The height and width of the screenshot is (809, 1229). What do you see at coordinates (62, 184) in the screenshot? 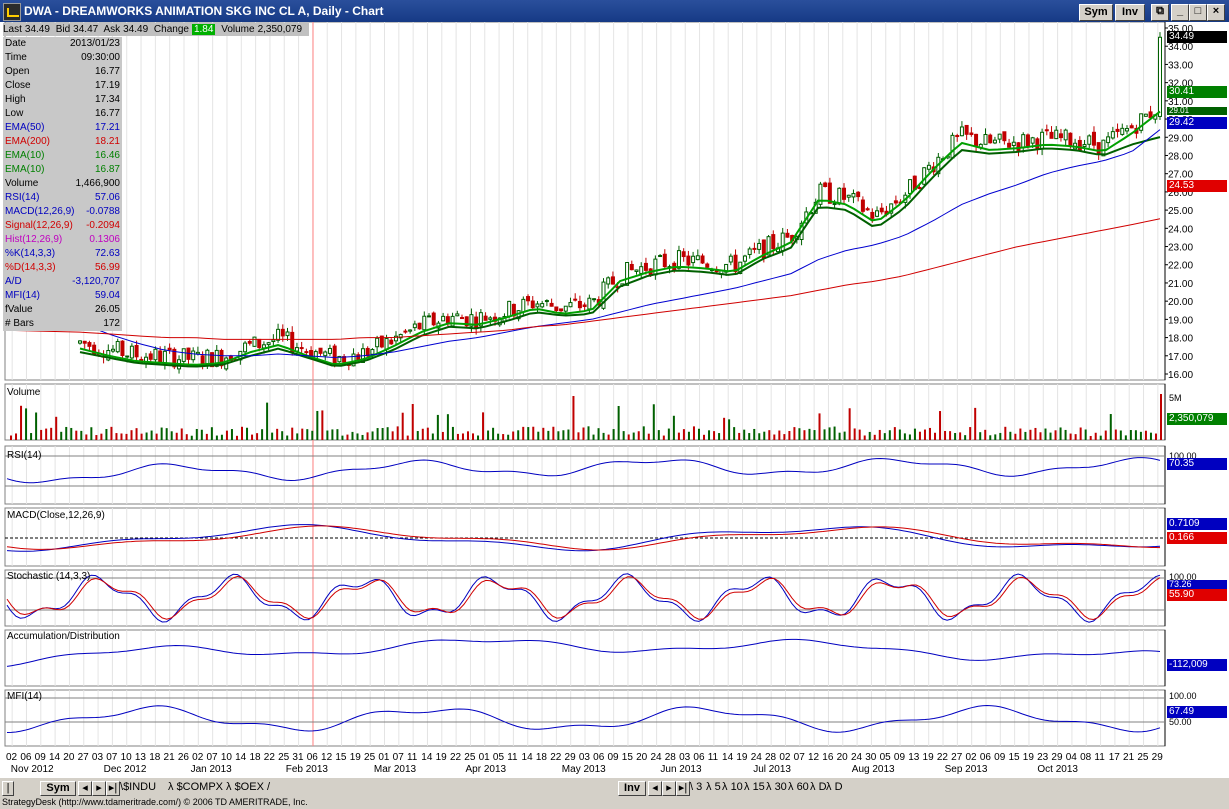
I see `data-window-row: Volume 1,466,900` at bounding box center [62, 184].